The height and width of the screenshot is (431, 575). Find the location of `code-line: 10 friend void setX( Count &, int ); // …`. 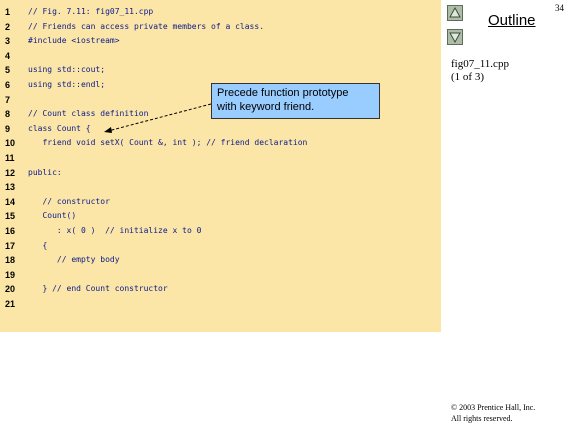

code-line: 10 friend void setX( Count &, int ); // … is located at coordinates (220, 143).